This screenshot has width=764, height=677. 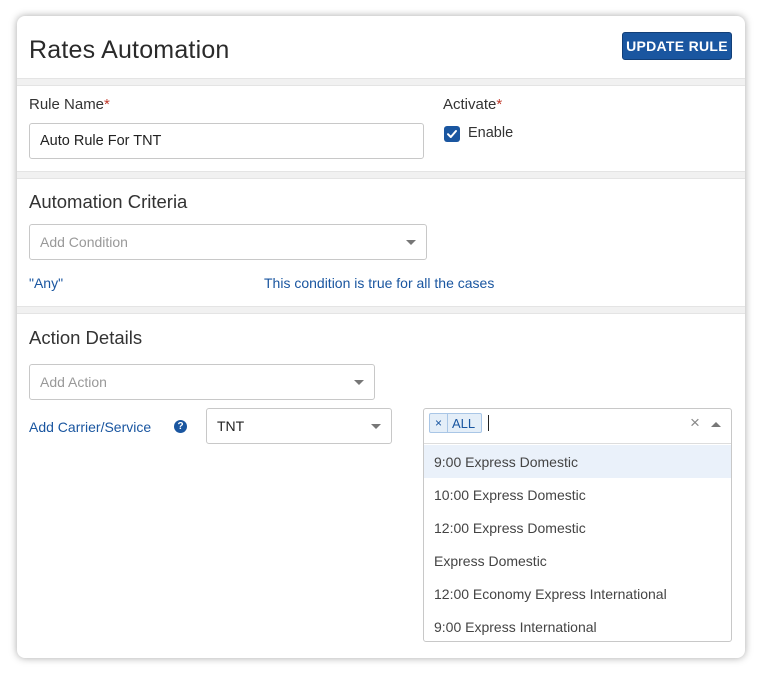 I want to click on text-cursor, so click(x=488, y=423).